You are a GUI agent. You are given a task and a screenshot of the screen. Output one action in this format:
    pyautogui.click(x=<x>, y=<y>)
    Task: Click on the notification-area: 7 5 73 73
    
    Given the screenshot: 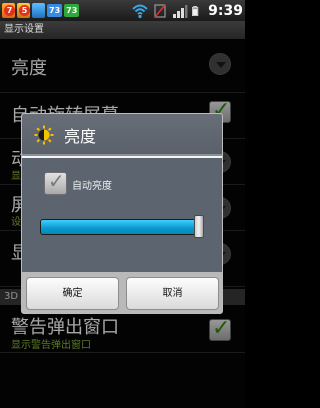 What is the action you would take?
    pyautogui.click(x=41, y=10)
    